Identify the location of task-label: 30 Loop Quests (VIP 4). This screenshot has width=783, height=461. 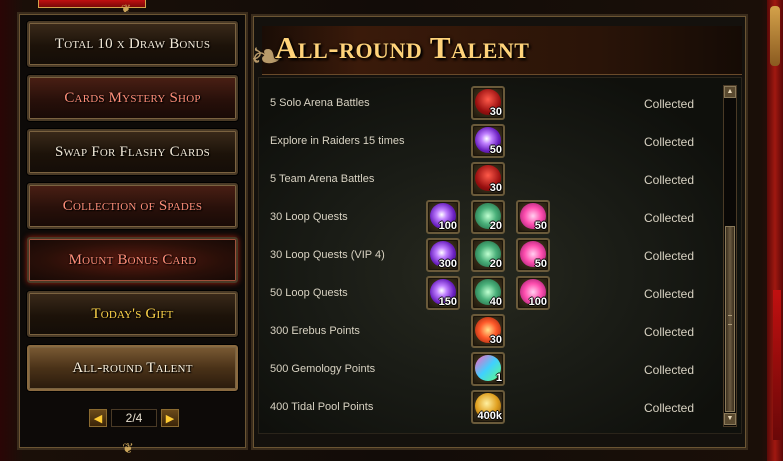
(327, 255).